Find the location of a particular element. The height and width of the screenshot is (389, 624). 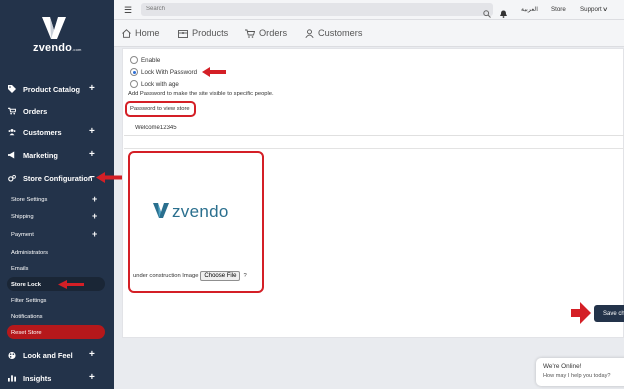

sidebar-subitem-notifications: Notifications is located at coordinates (57, 316).